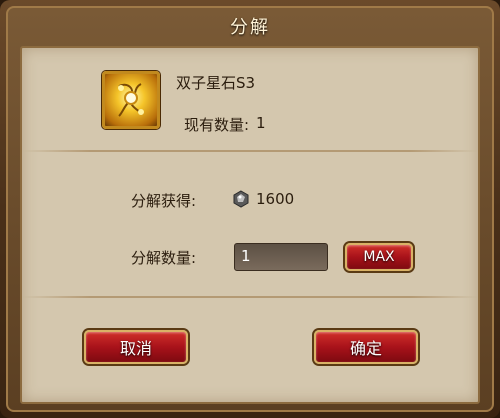 This screenshot has width=500, height=418. What do you see at coordinates (366, 347) in the screenshot?
I see `confirm-button: 确定` at bounding box center [366, 347].